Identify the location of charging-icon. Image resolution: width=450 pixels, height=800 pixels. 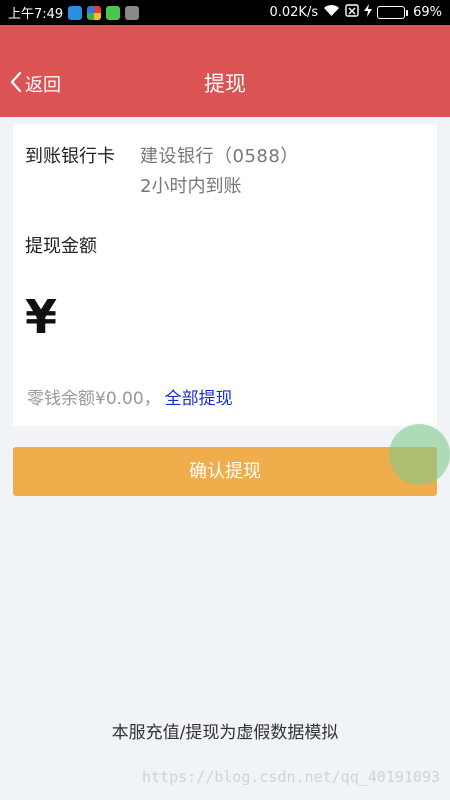
(368, 12).